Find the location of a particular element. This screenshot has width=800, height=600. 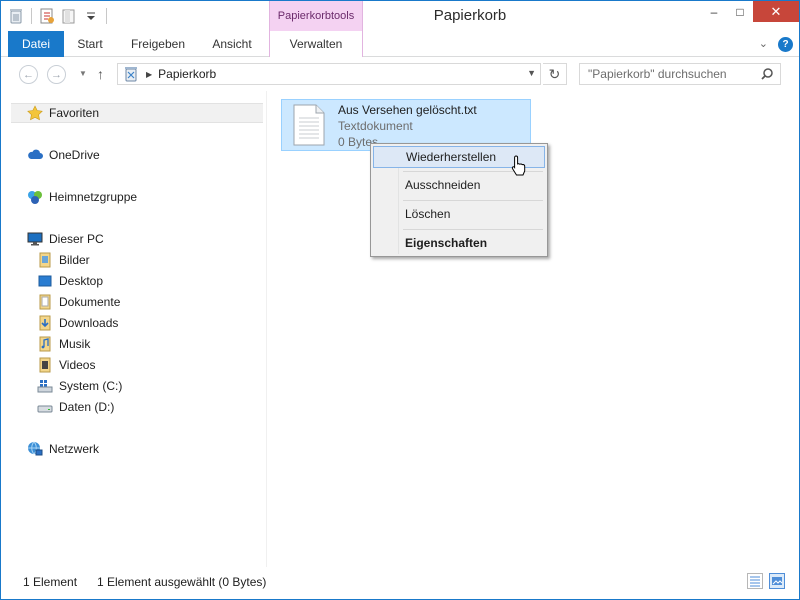

view-toggle is located at coordinates (766, 581).